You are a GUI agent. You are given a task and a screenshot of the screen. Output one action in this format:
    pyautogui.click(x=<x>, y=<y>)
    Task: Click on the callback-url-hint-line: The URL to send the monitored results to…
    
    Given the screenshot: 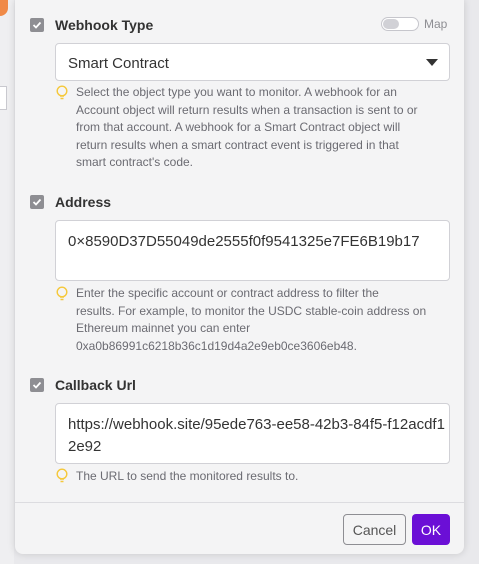 What is the action you would take?
    pyautogui.click(x=187, y=476)
    